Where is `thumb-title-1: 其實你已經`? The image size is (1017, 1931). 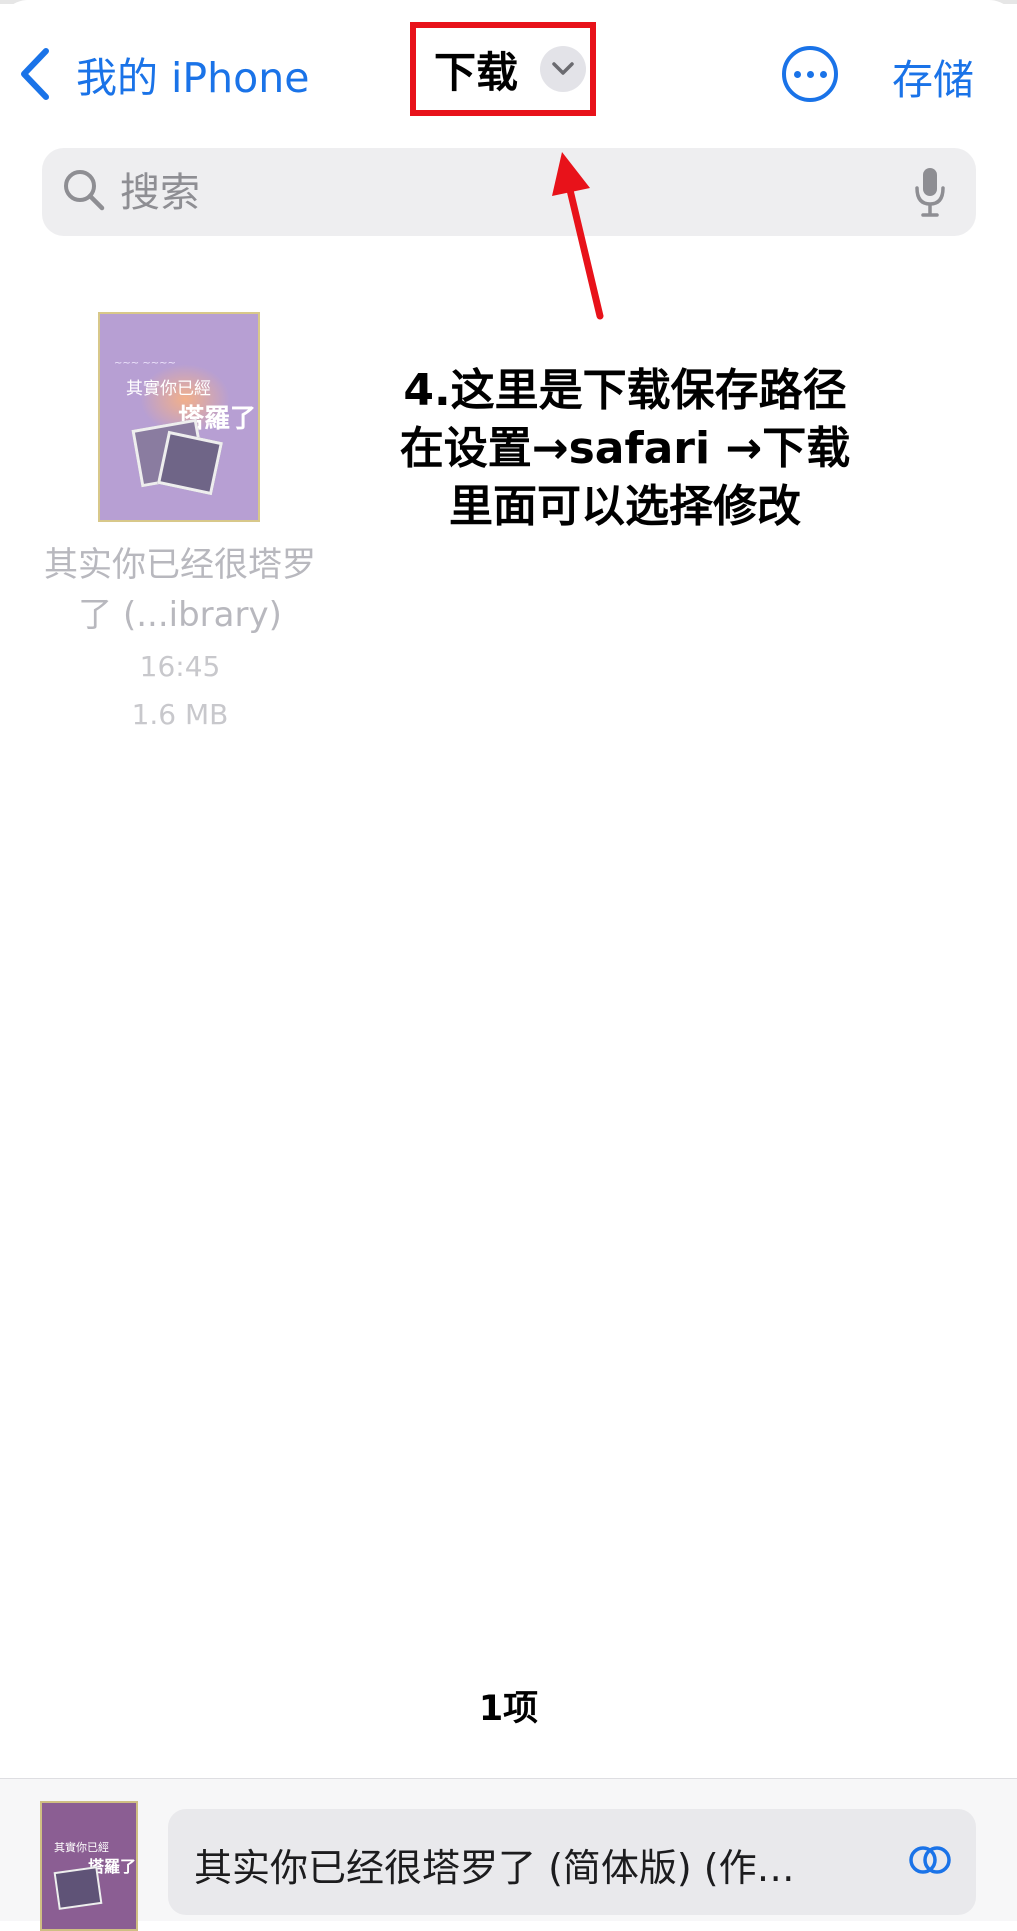 thumb-title-1: 其實你已經 is located at coordinates (168, 389).